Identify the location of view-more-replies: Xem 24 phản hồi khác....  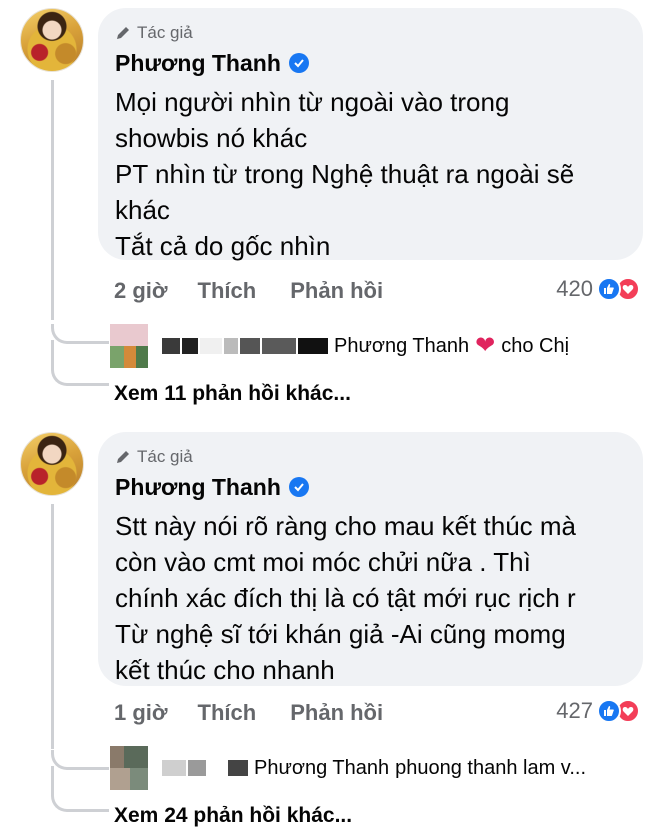
(233, 816).